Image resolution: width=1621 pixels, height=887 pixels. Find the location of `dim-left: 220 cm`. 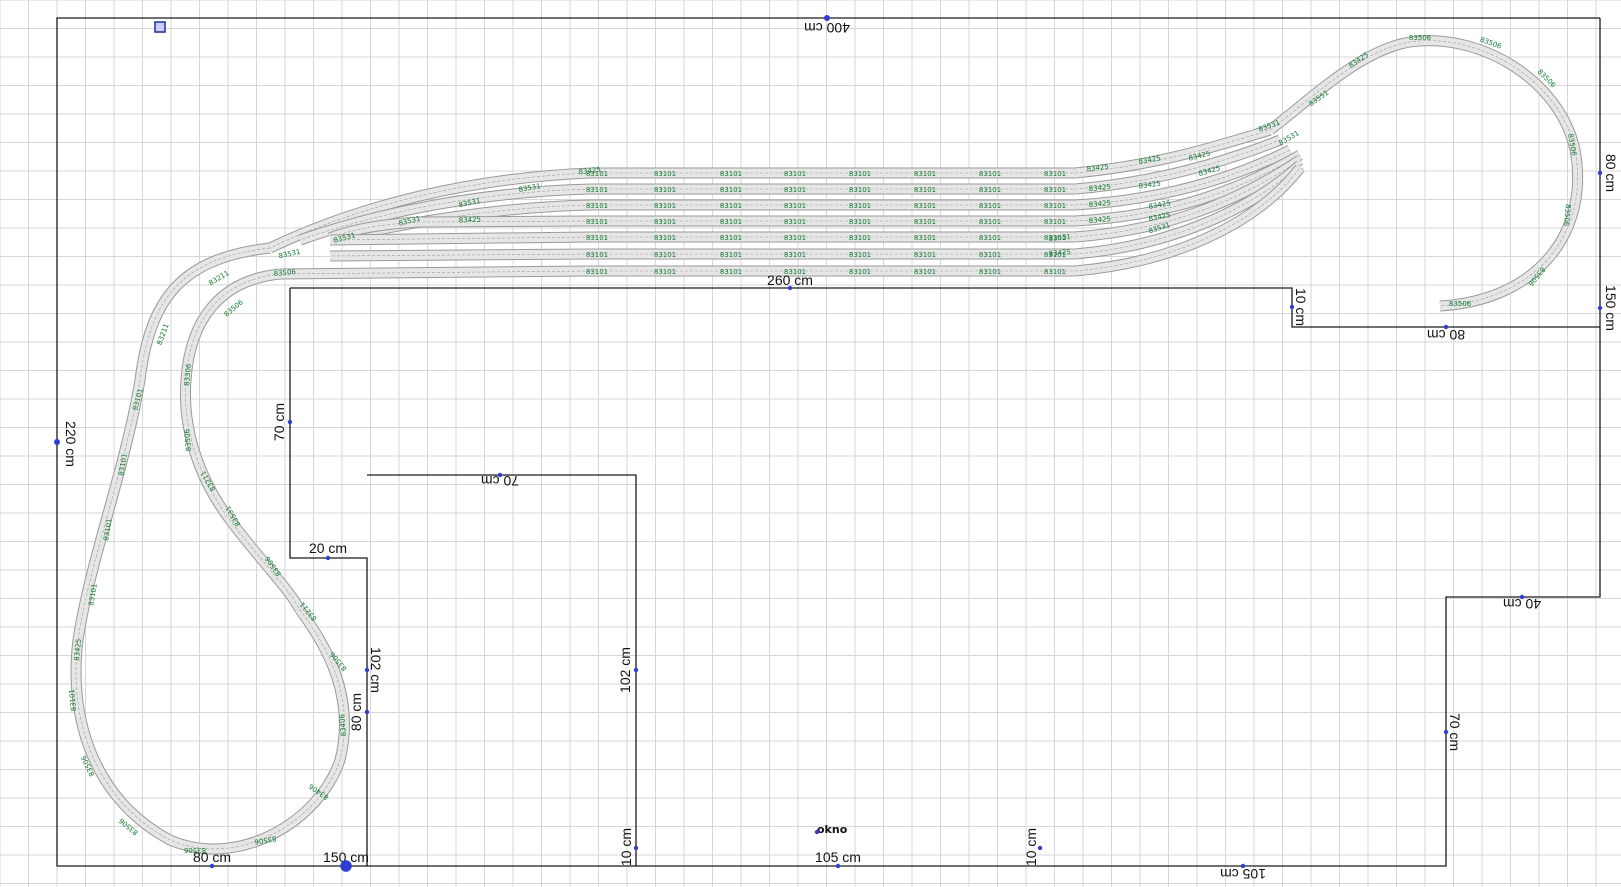

dim-left: 220 cm is located at coordinates (71, 444).